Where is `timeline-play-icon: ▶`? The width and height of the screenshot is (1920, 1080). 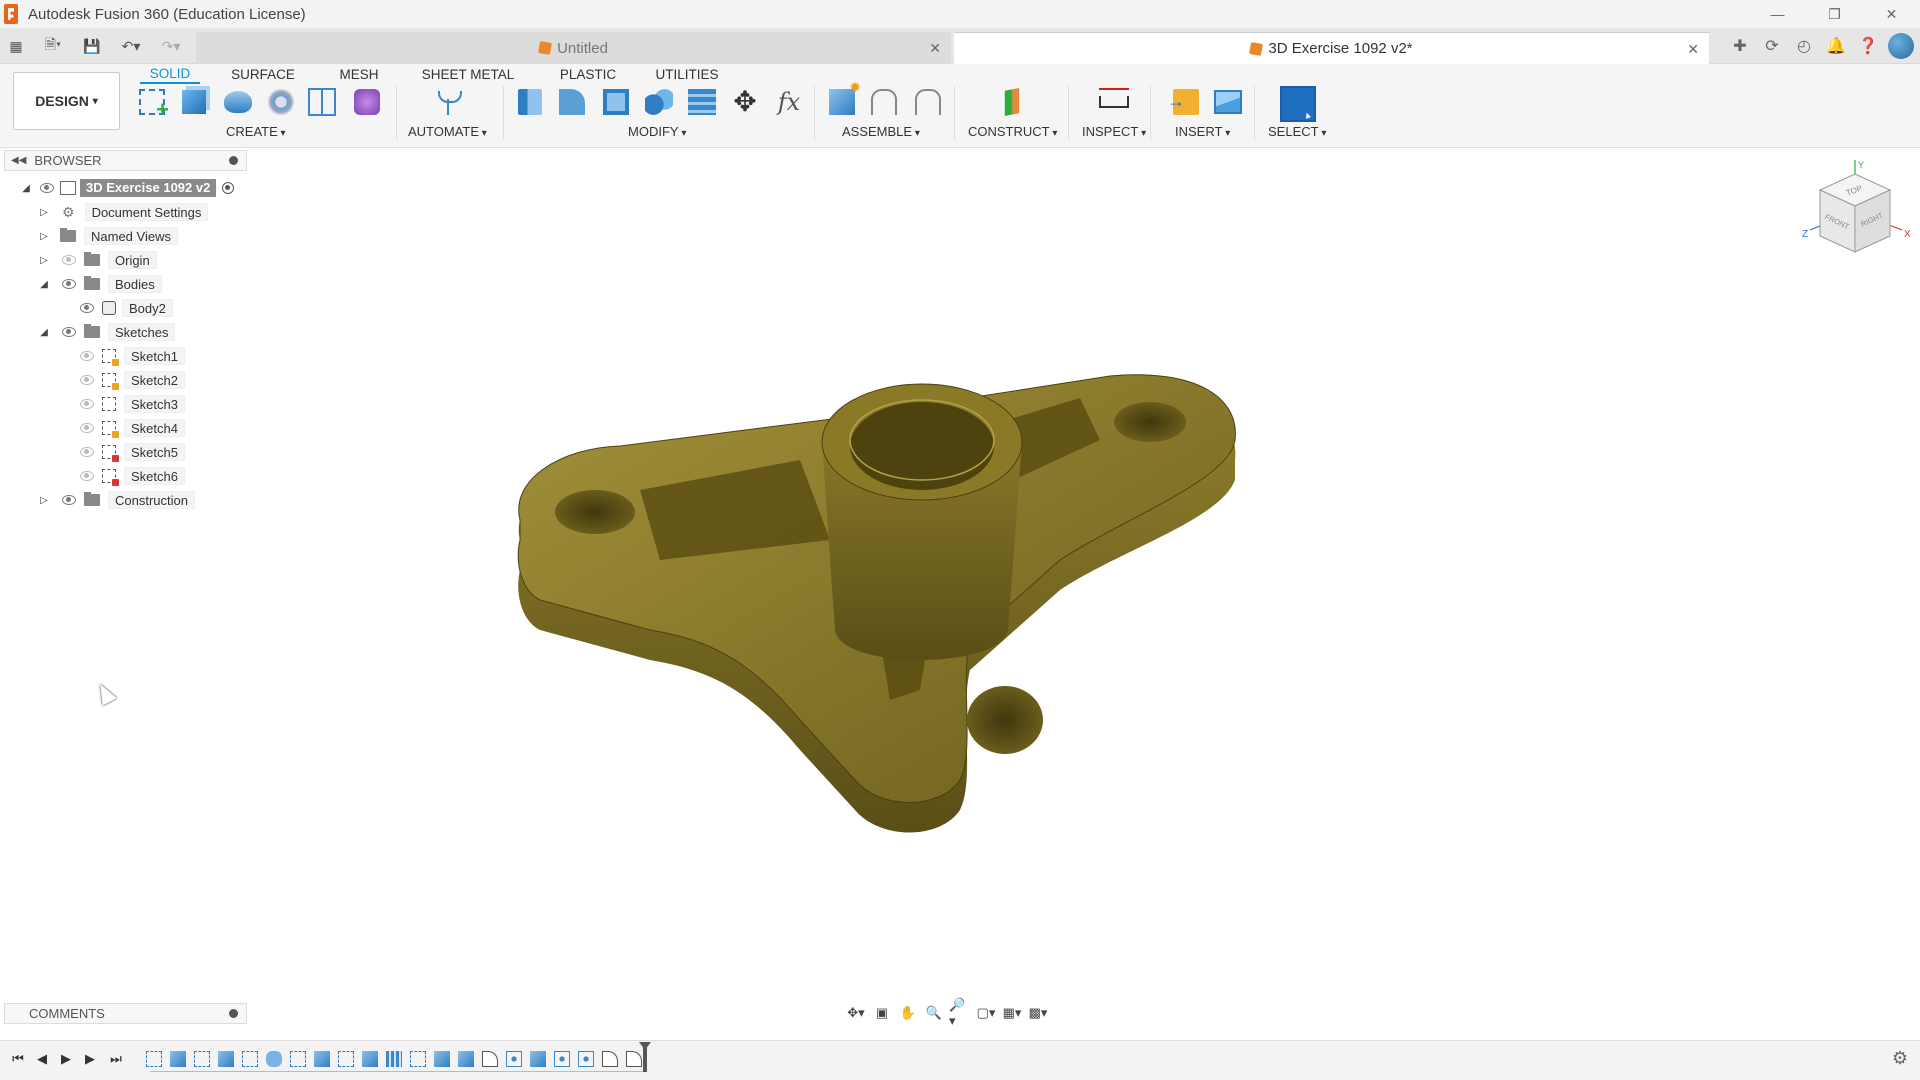 timeline-play-icon: ▶ is located at coordinates (66, 1059).